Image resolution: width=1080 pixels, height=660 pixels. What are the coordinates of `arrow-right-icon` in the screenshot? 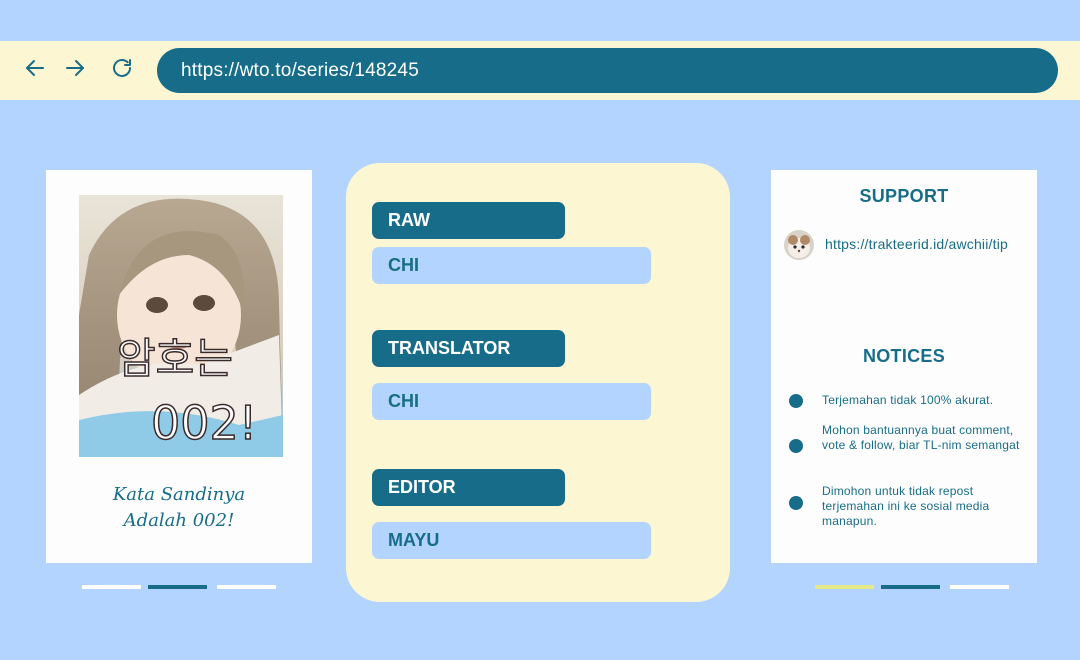 It's located at (75, 68).